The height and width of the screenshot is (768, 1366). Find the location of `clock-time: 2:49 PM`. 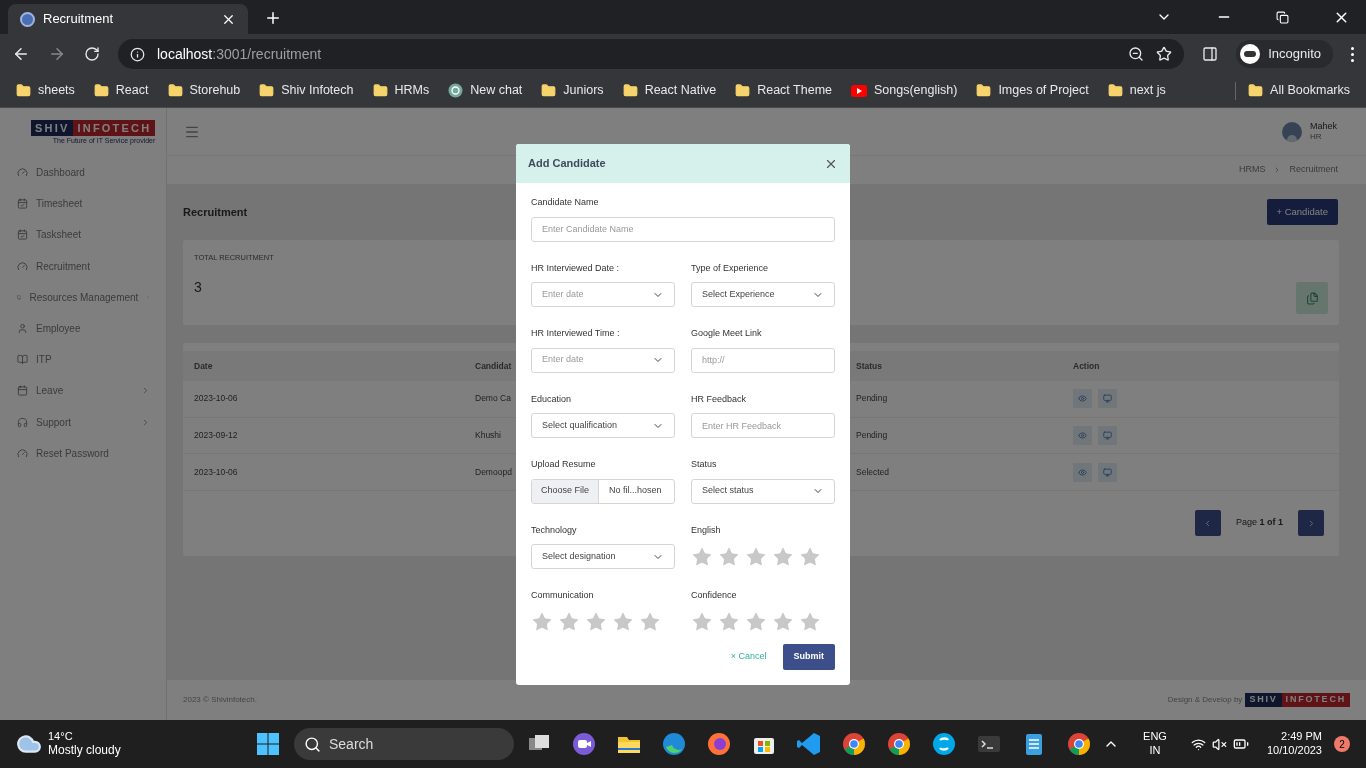

clock-time: 2:49 PM is located at coordinates (1301, 737).